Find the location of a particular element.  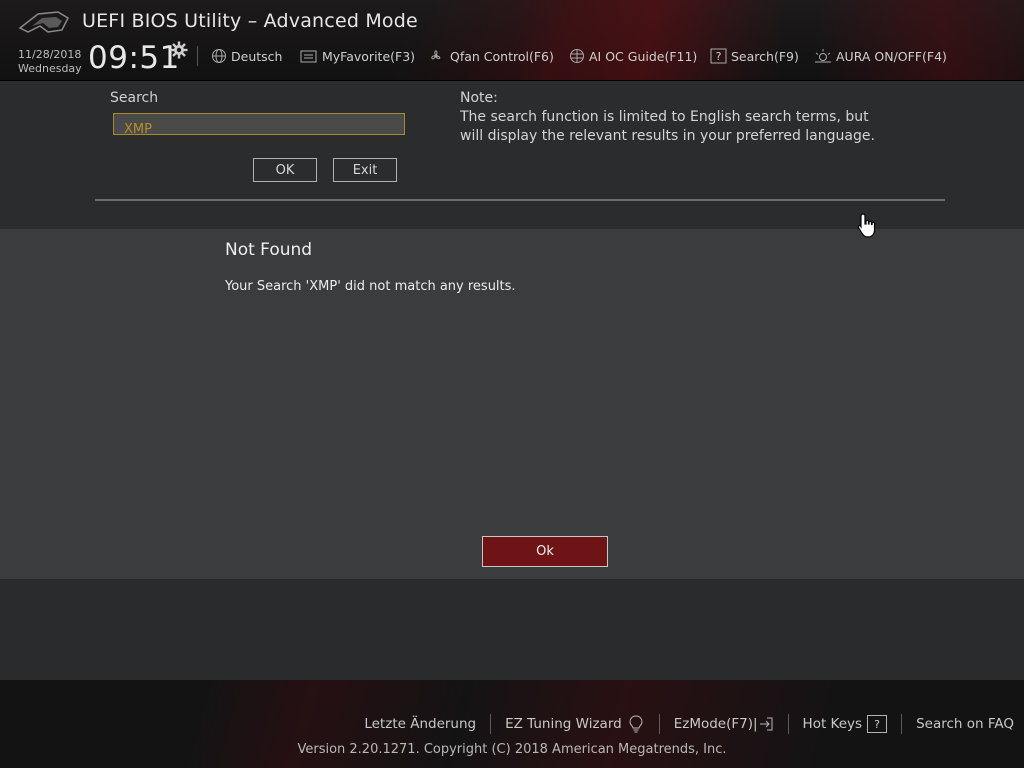

search-label: Search is located at coordinates (134, 98).